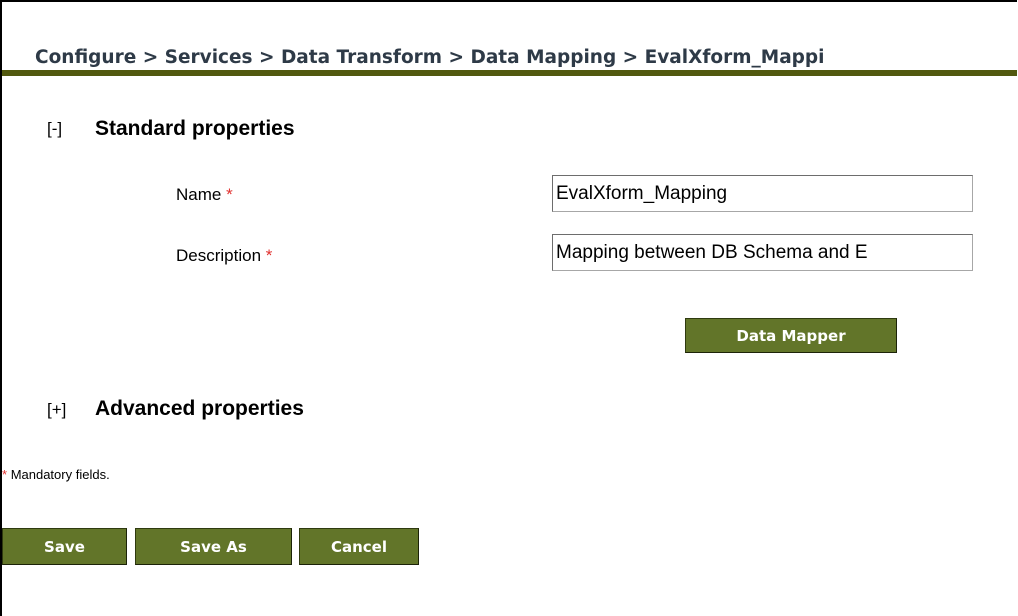  I want to click on description-label: Description *, so click(224, 256).